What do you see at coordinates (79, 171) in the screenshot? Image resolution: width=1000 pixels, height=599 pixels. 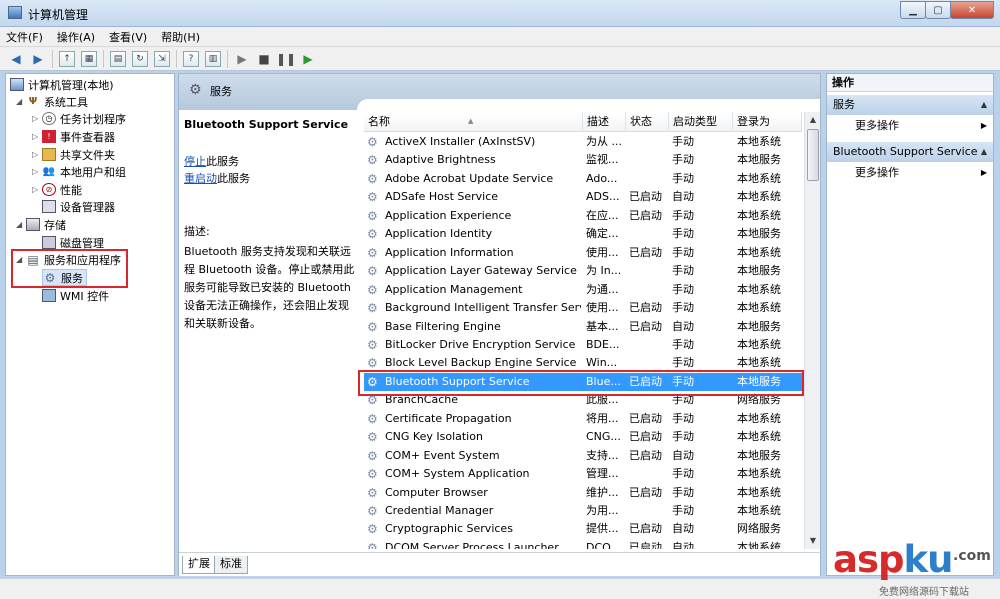 I see `tree-local-users: ▷ 👥 本地用户和组` at bounding box center [79, 171].